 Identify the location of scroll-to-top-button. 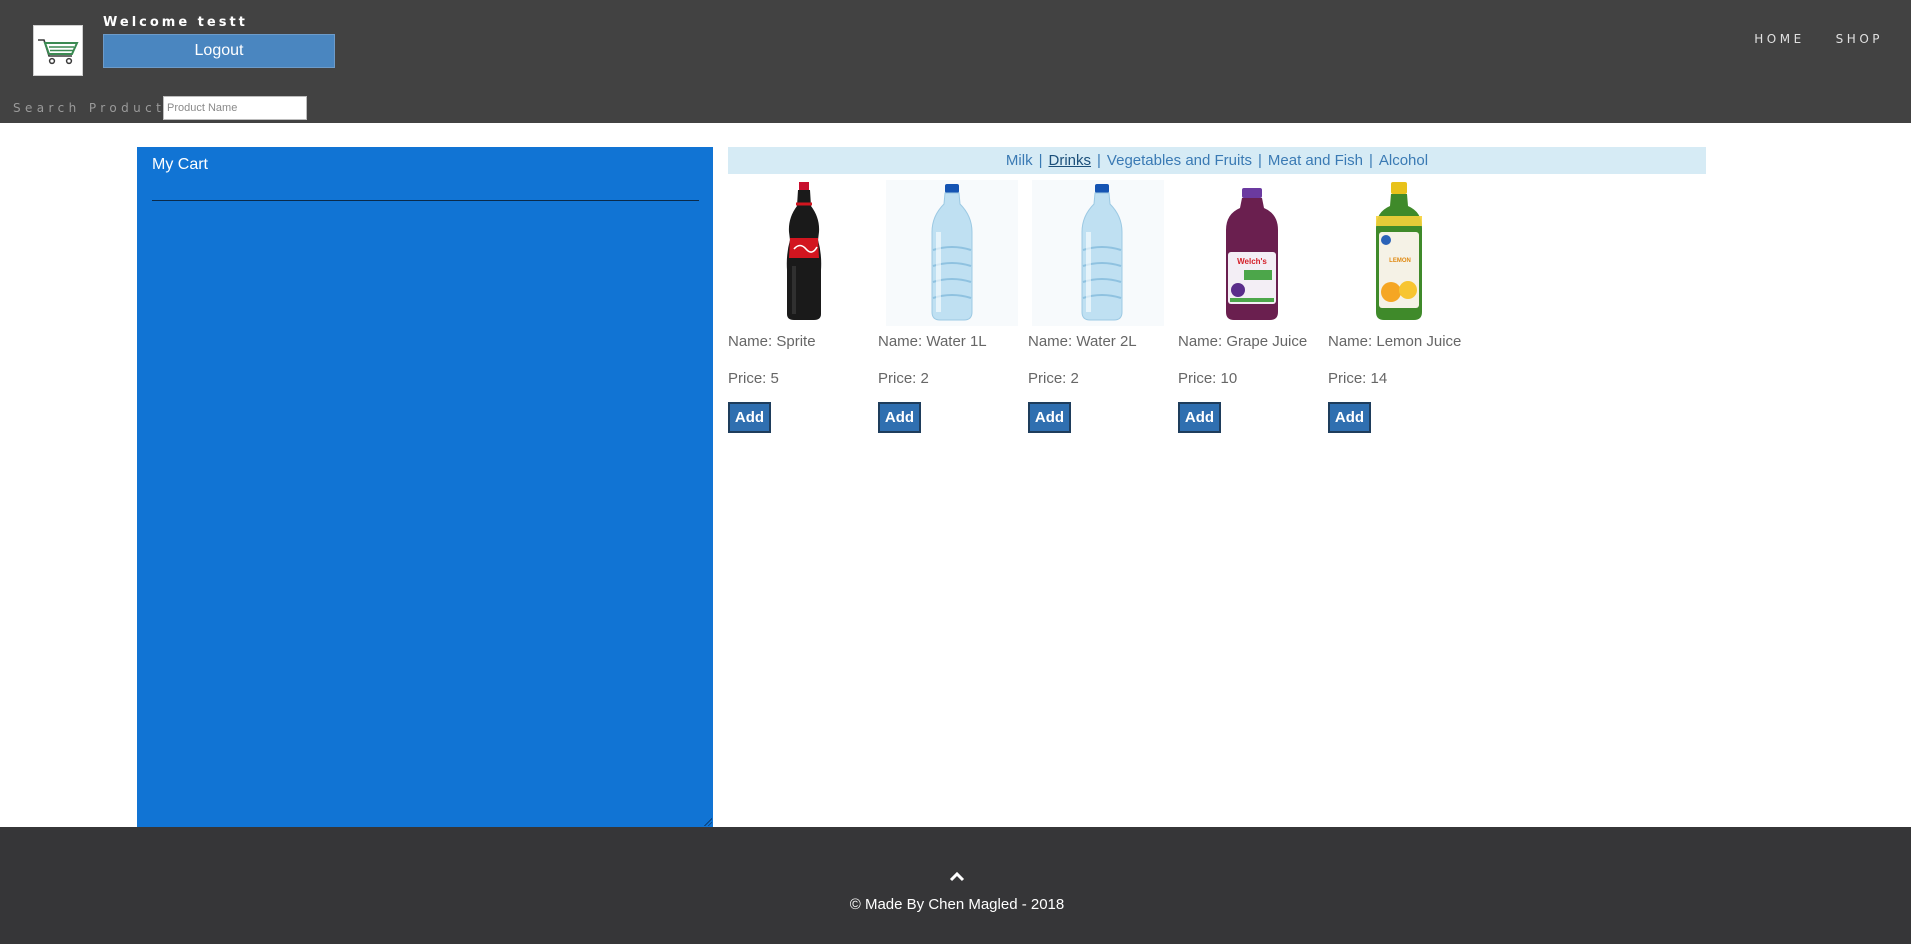
(957, 878).